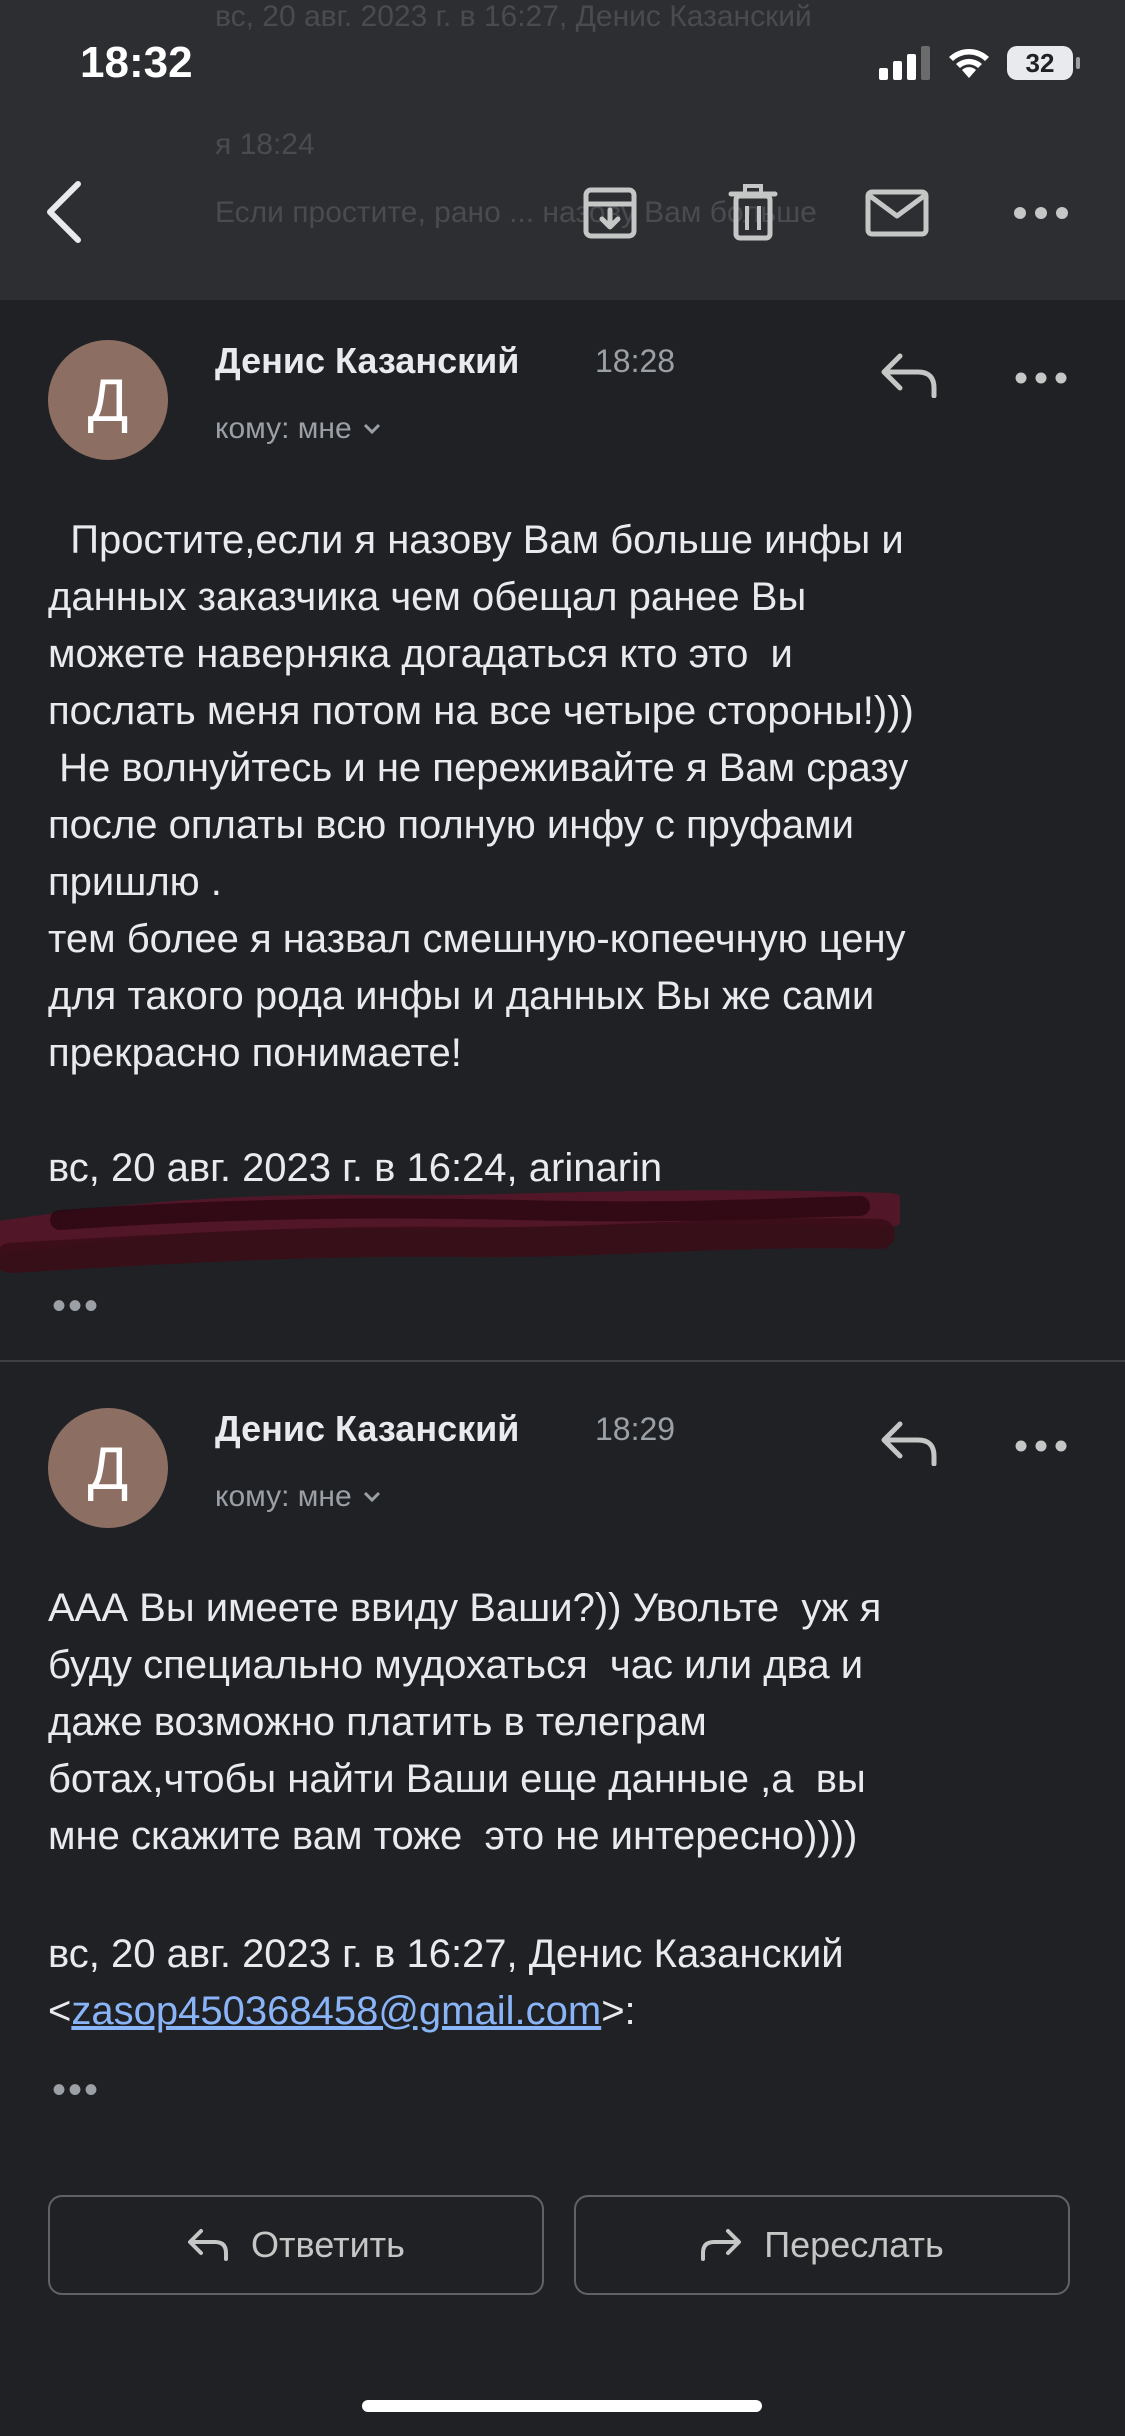 The height and width of the screenshot is (2436, 1125). Describe the element at coordinates (635, 1429) in the screenshot. I see `message-time: 18:29` at that location.